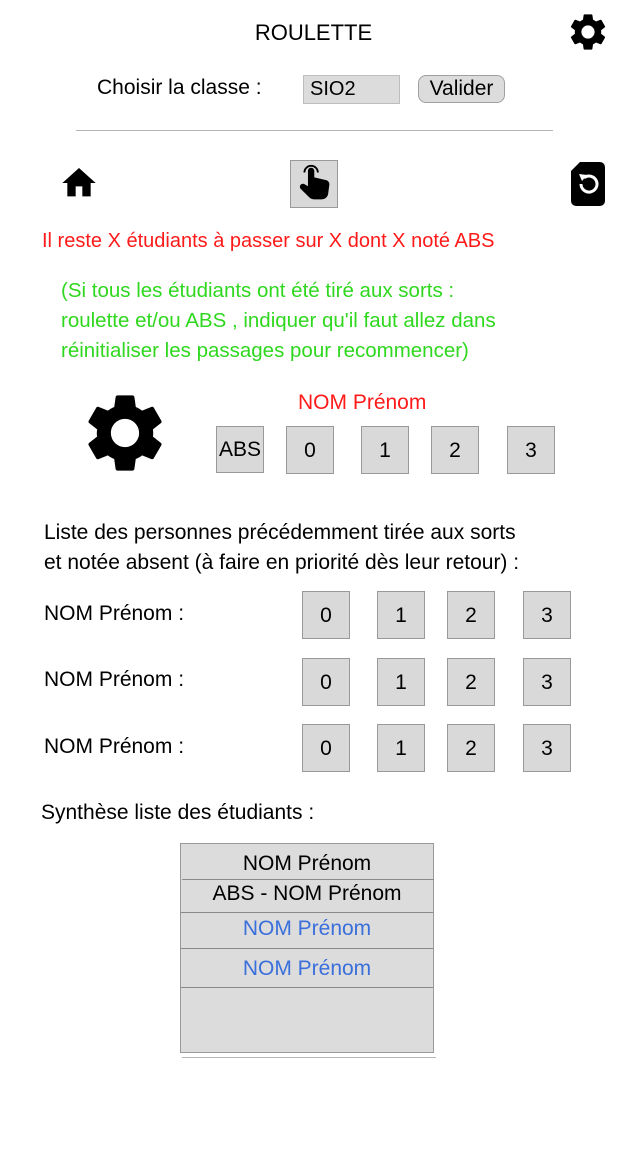 The image size is (627, 1150). Describe the element at coordinates (125, 433) in the screenshot. I see `roulette-gear-icon` at that location.